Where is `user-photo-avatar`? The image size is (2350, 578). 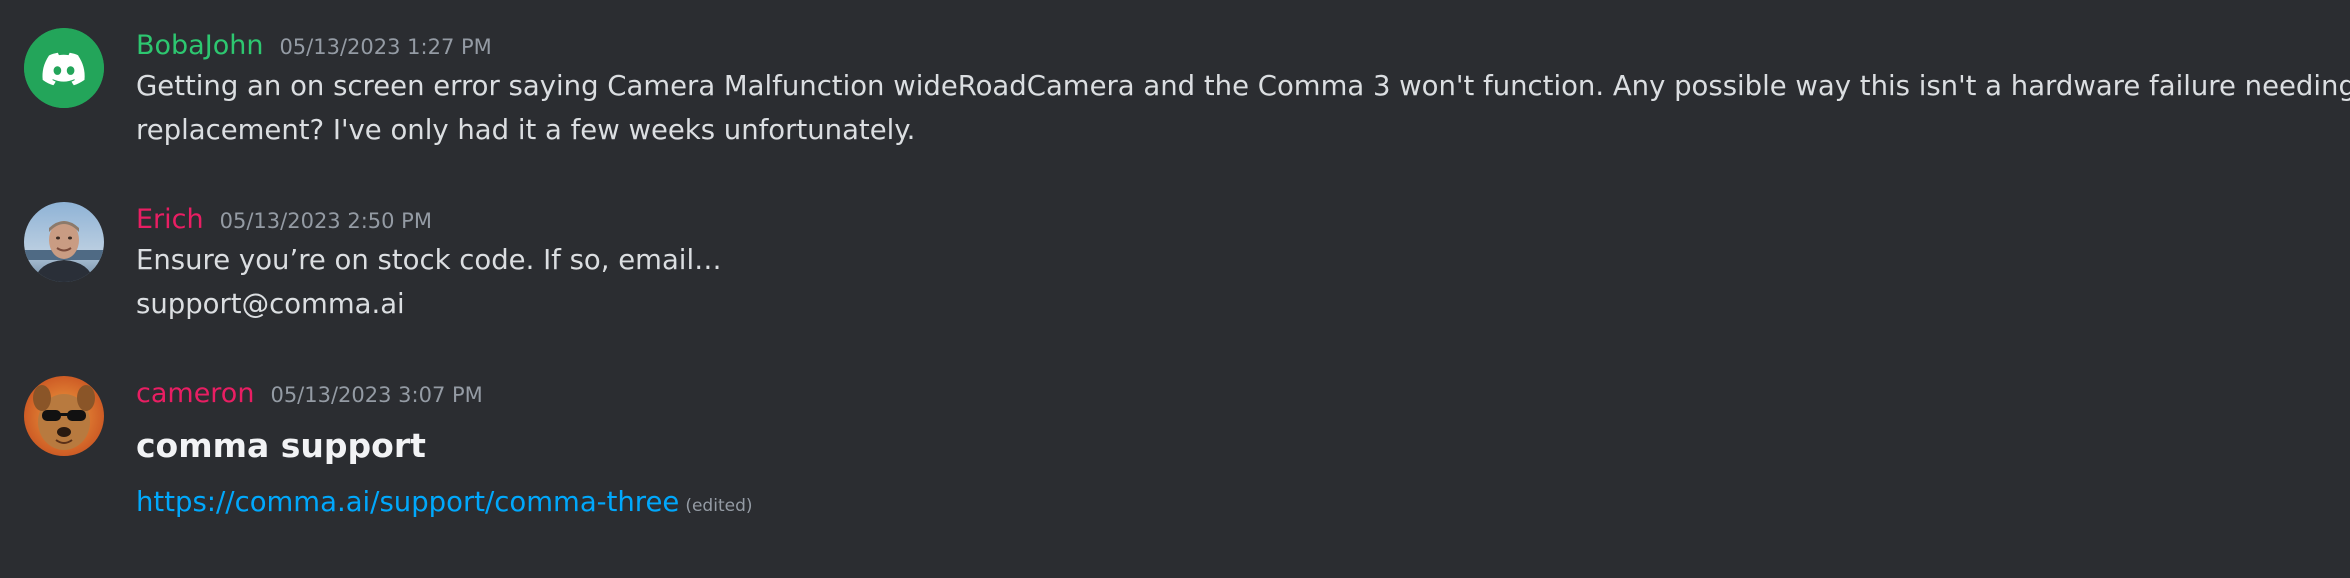
user-photo-avatar is located at coordinates (64, 242).